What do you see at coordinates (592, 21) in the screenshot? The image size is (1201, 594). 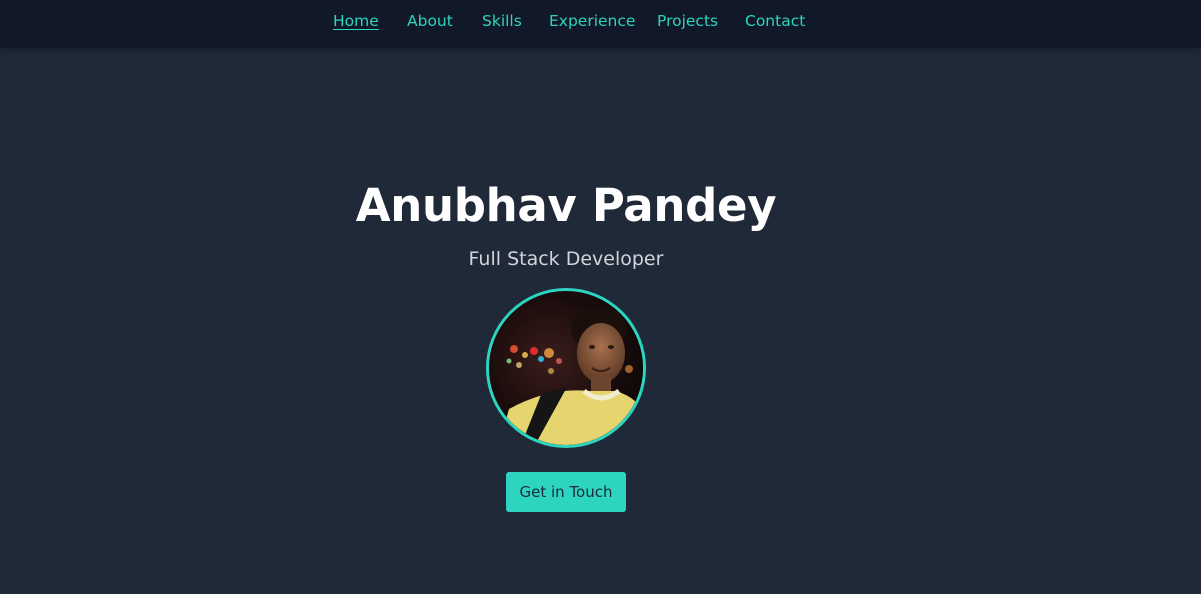 I see `nav-link-experience: Experience` at bounding box center [592, 21].